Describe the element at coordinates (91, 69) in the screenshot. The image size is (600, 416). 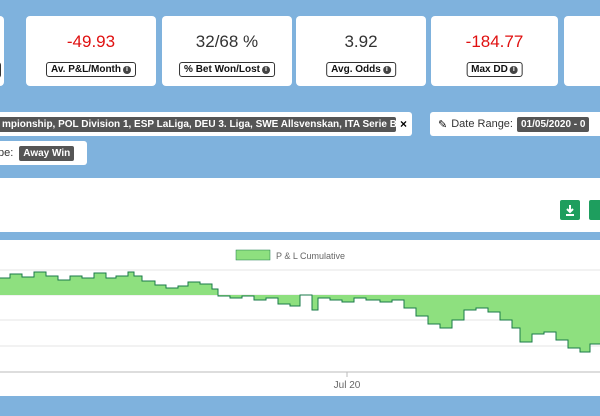
I see `avg-pl-month-label: Av. P&L/Month i` at that location.